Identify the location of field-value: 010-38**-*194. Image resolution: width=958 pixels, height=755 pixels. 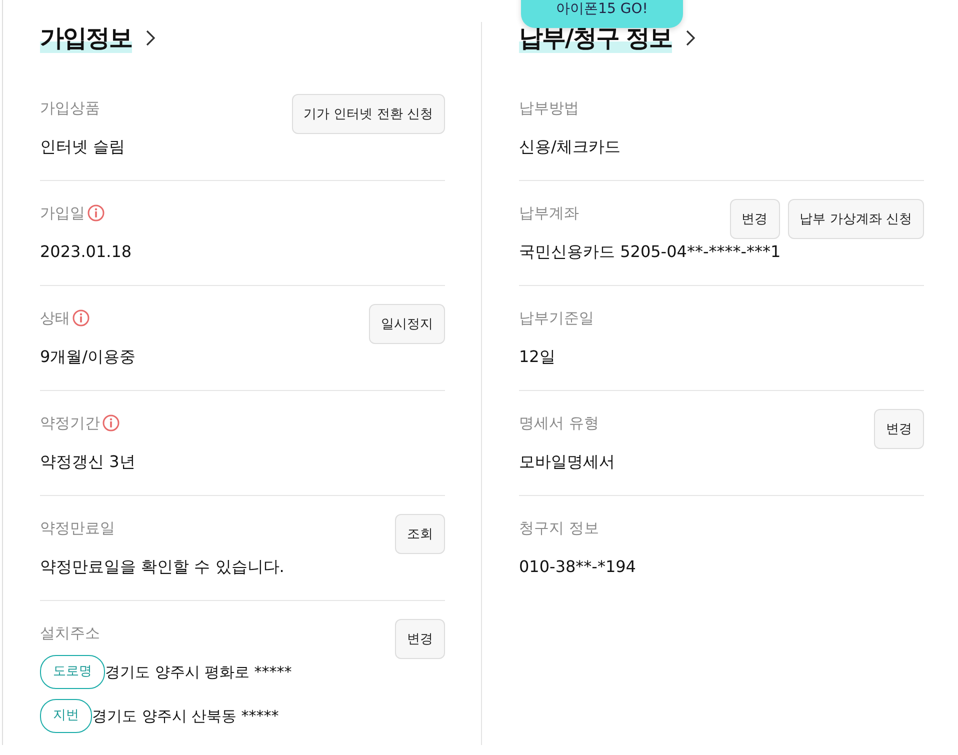
(577, 567).